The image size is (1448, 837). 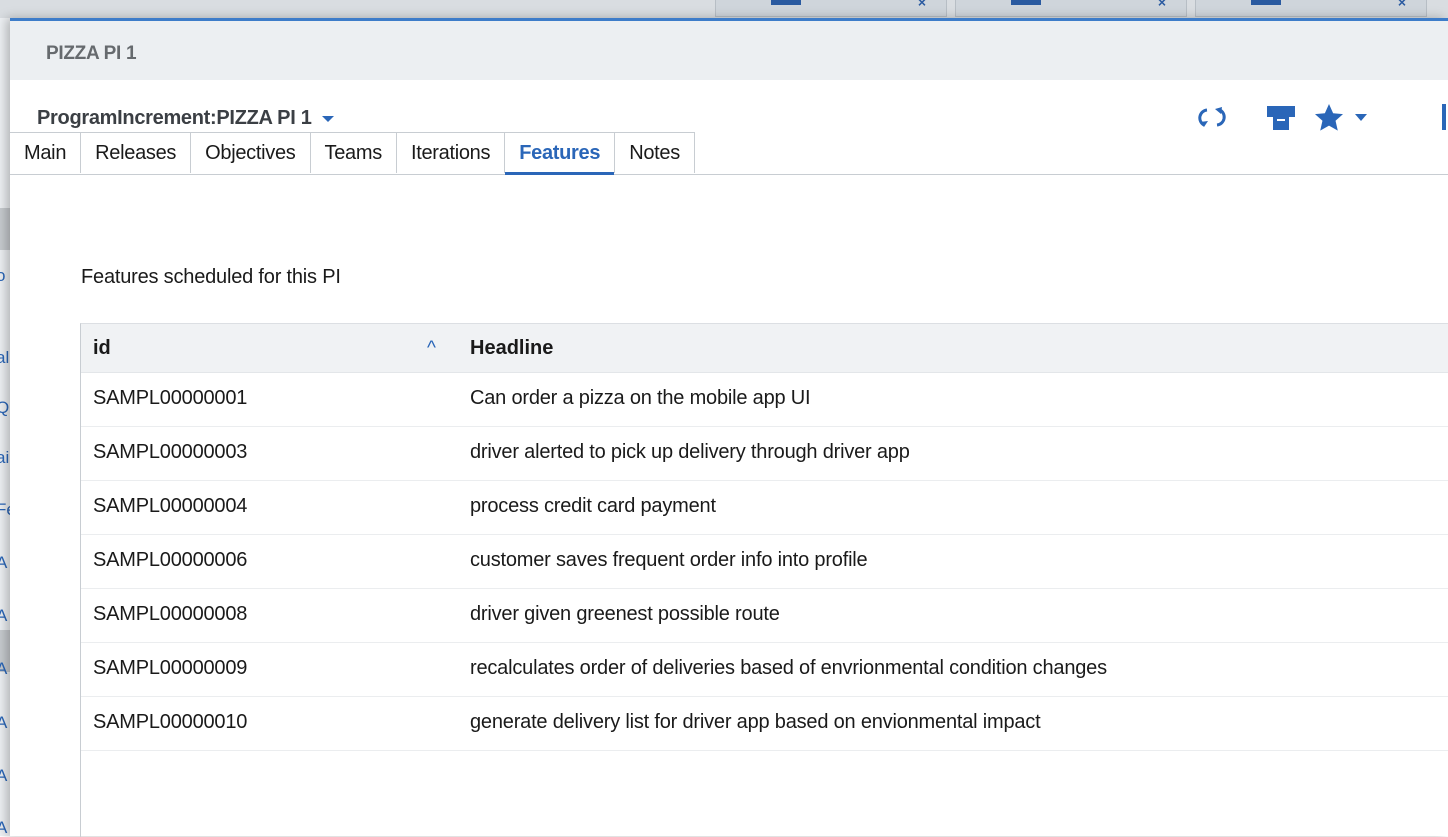 I want to click on background-app-bar: × × ×, so click(x=724, y=9).